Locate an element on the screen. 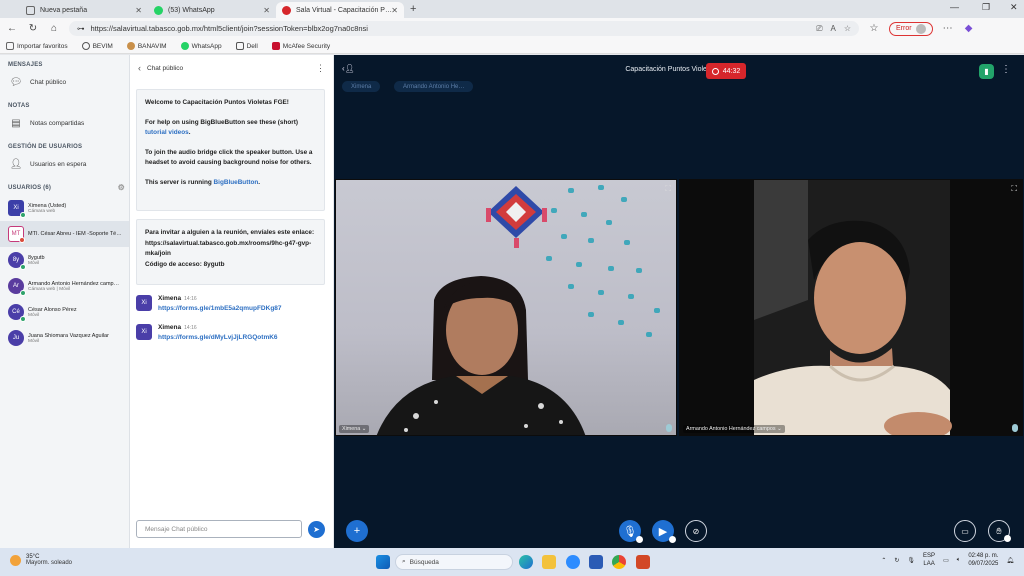  edge-icon is located at coordinates (526, 562).